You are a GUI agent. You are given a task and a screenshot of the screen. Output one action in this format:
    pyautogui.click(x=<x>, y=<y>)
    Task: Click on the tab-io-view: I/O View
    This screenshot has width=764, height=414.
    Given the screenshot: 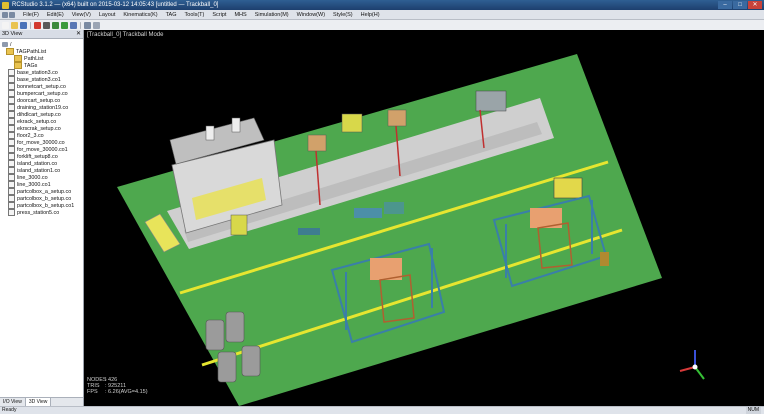 What is the action you would take?
    pyautogui.click(x=13, y=402)
    